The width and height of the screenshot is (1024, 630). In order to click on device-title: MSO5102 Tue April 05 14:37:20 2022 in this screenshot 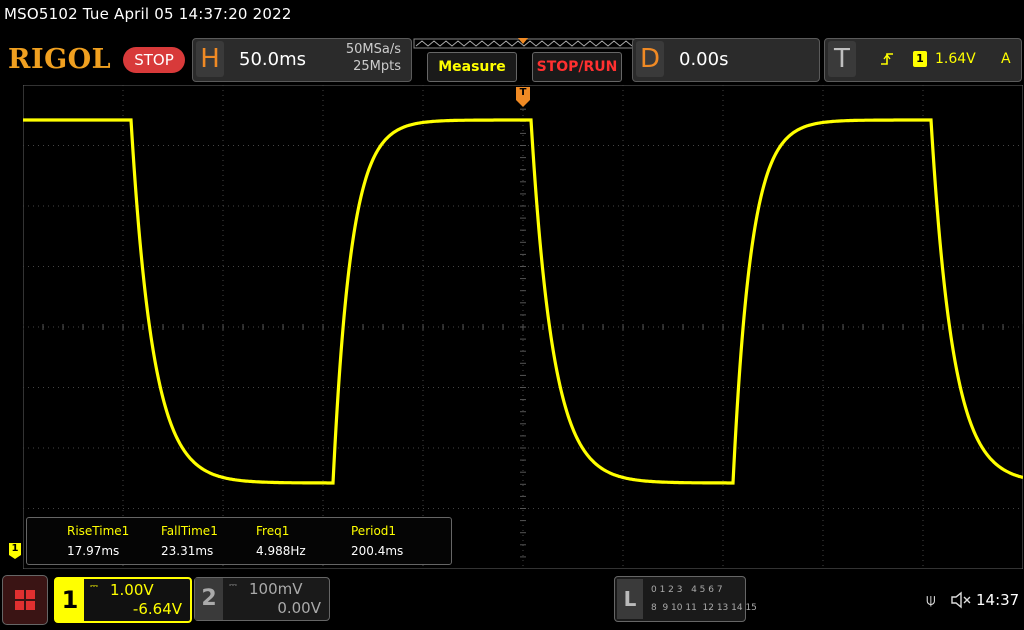, I will do `click(148, 14)`.